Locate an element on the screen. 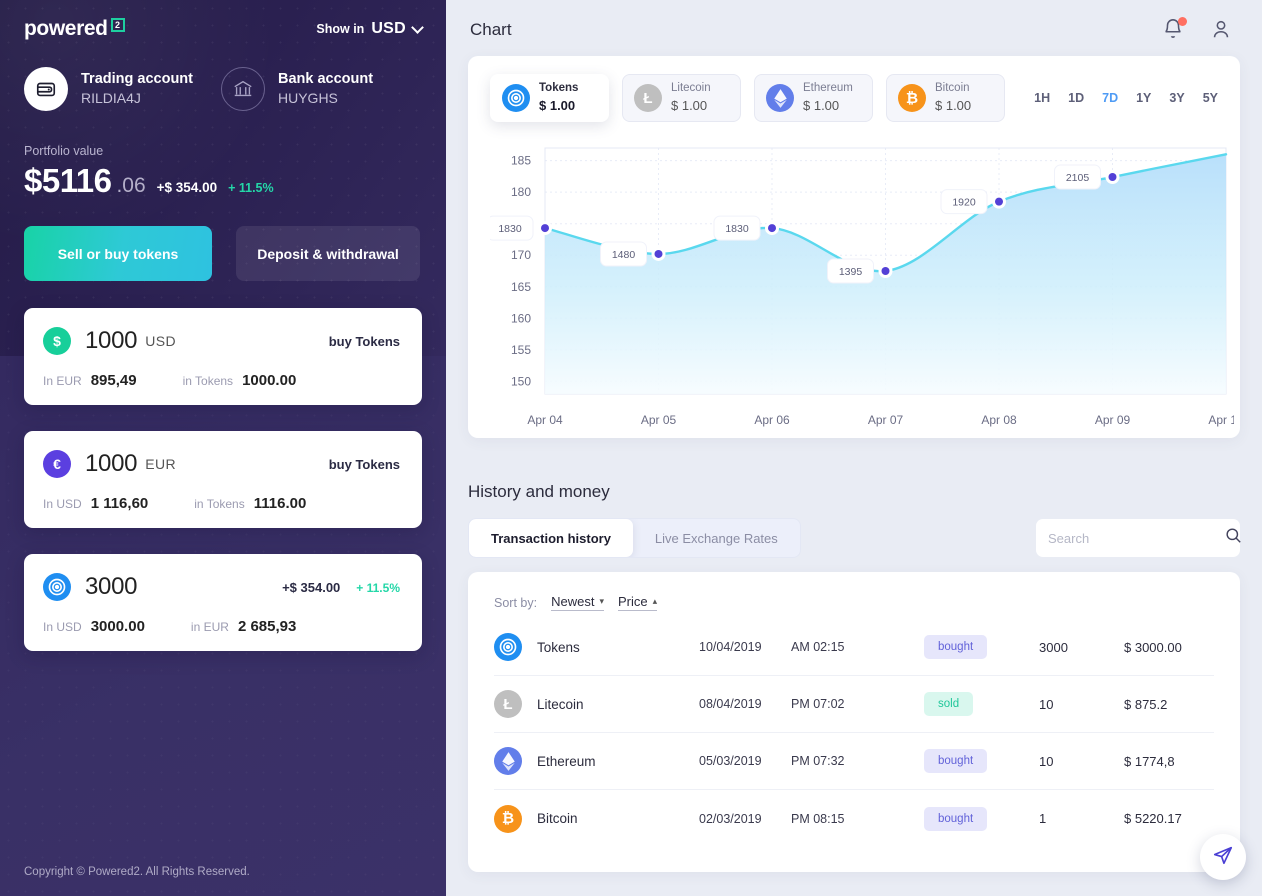  sell-or-buy-tokens-button: Sell or buy tokens is located at coordinates (118, 253).